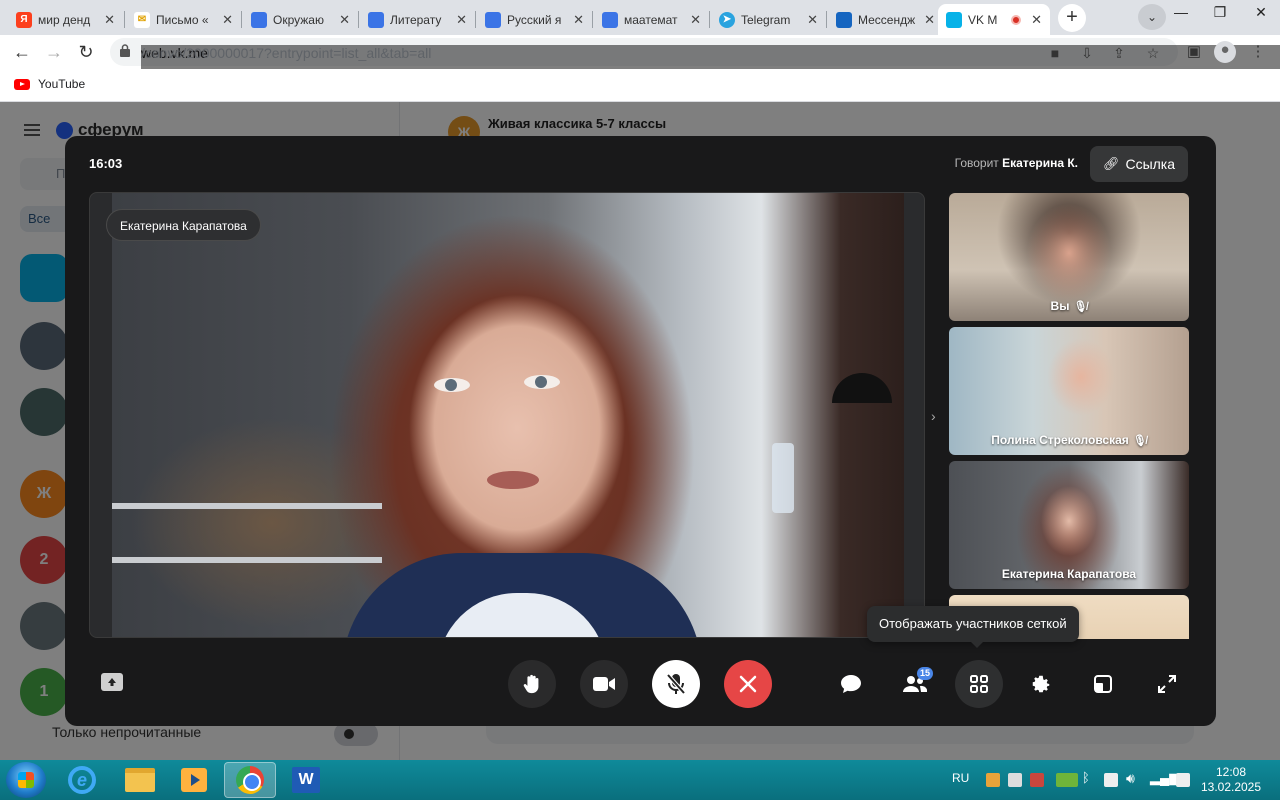 The width and height of the screenshot is (1280, 800). Describe the element at coordinates (1152, 17) in the screenshot. I see `chevron-down-icon: ⌄` at that location.